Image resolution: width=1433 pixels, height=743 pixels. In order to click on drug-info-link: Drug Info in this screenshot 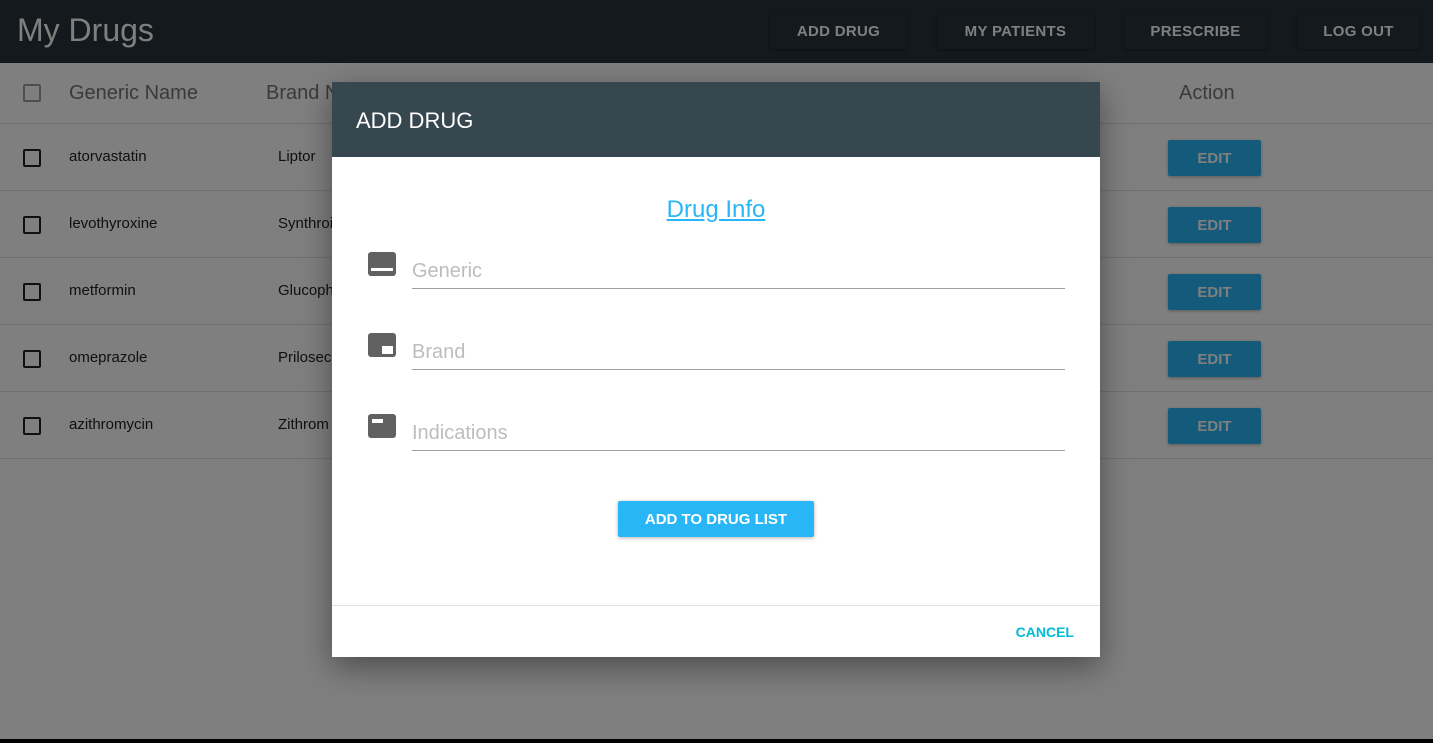, I will do `click(716, 210)`.